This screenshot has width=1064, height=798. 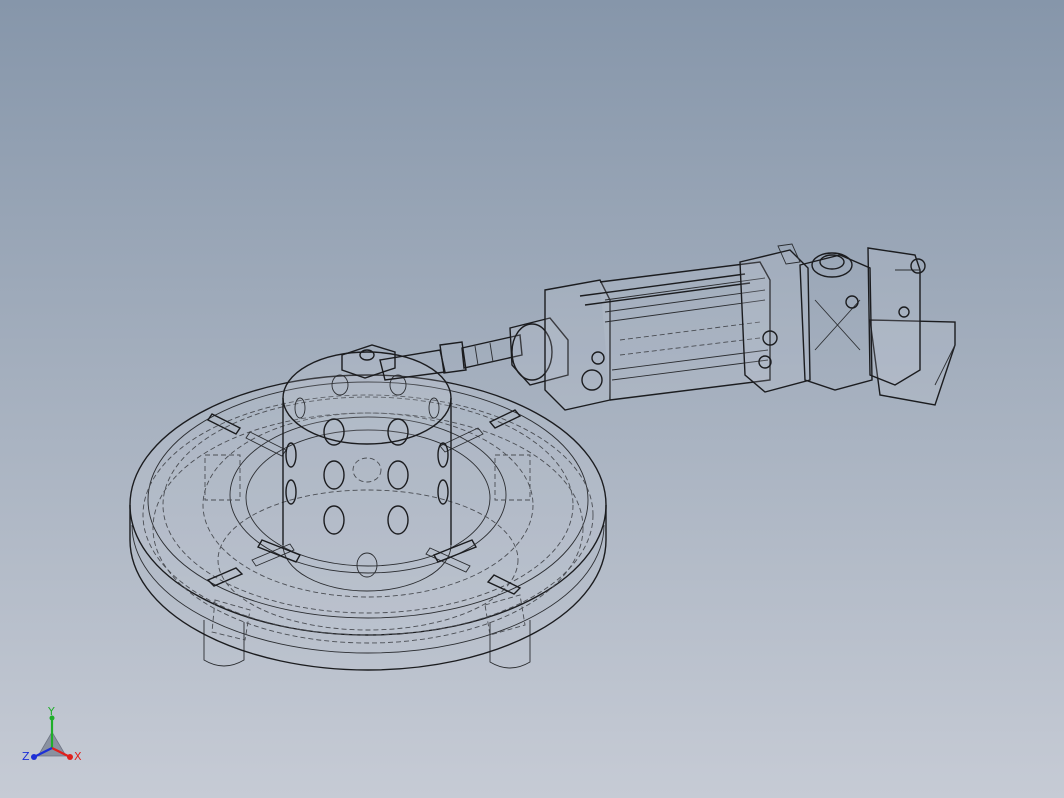 What do you see at coordinates (367, 398) in the screenshot?
I see `cylinder-top` at bounding box center [367, 398].